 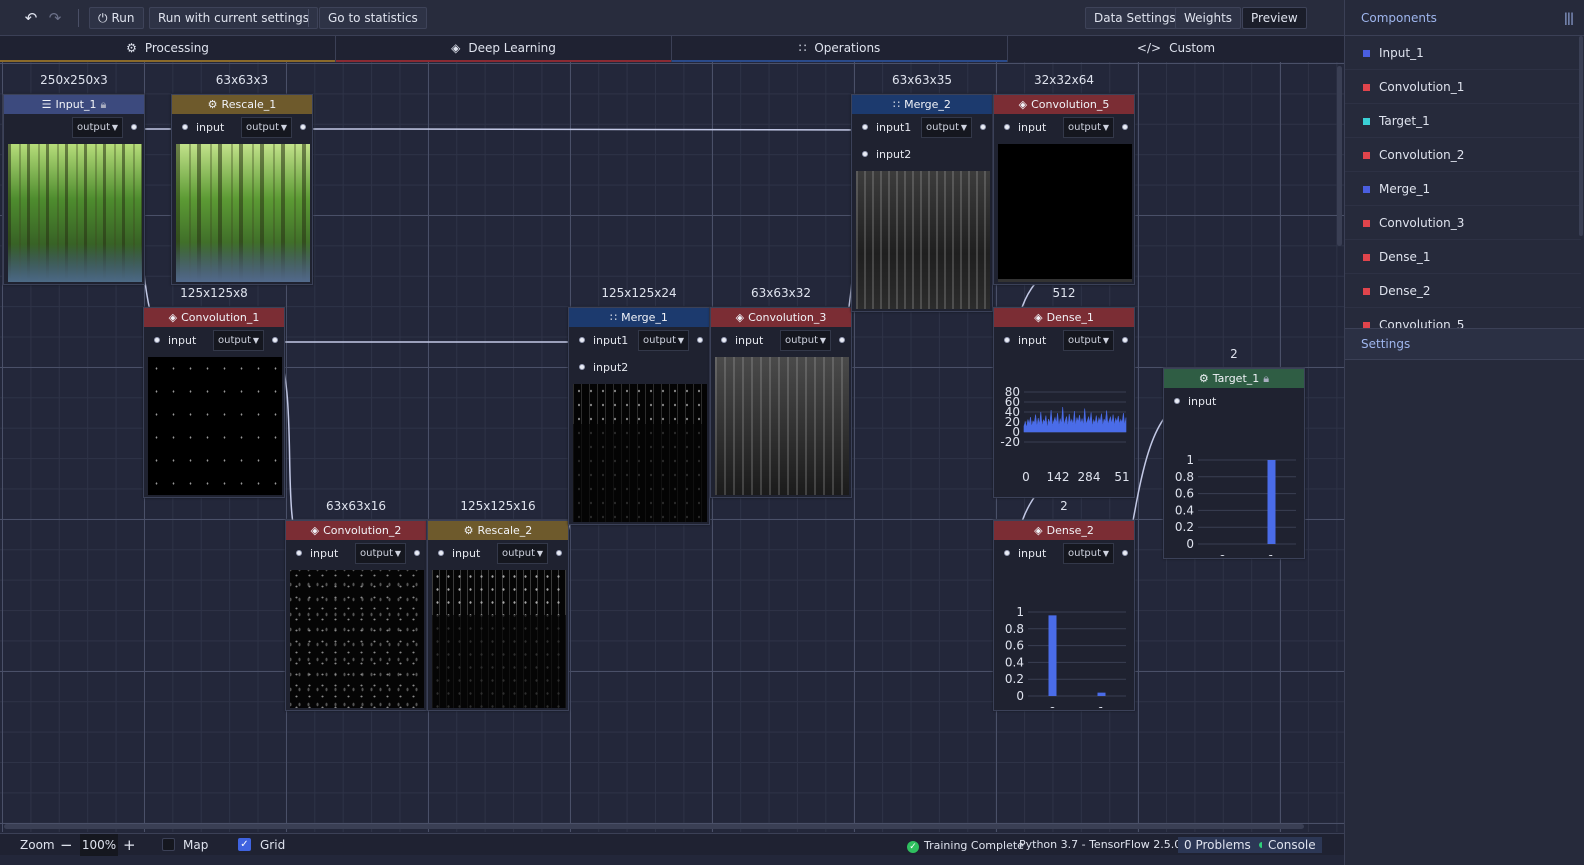 I want to click on component-label: Merge_1, so click(x=1405, y=189).